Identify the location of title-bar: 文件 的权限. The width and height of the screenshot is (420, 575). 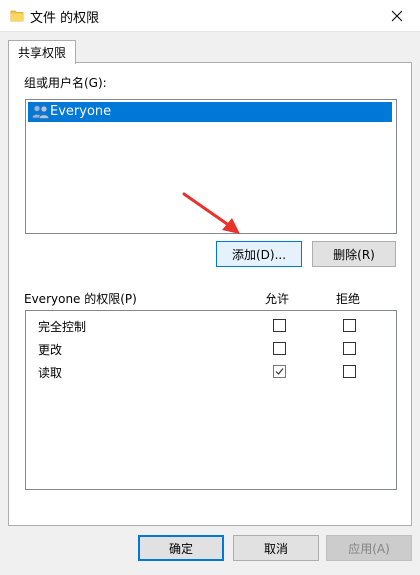
(210, 16).